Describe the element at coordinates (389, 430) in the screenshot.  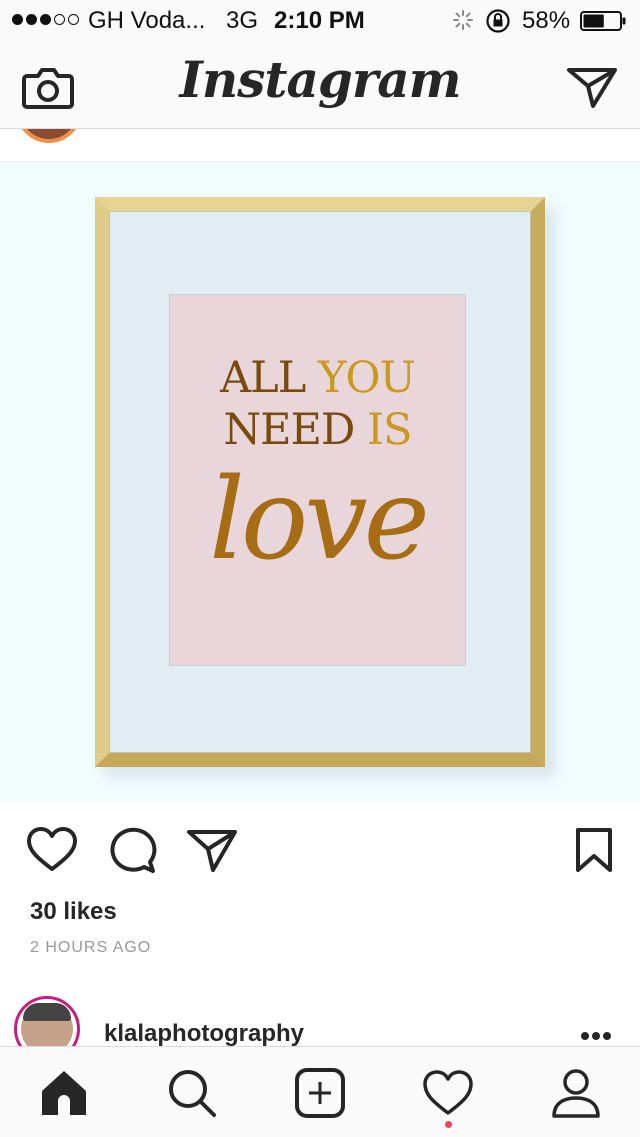
I see `artwork-word: IS` at that location.